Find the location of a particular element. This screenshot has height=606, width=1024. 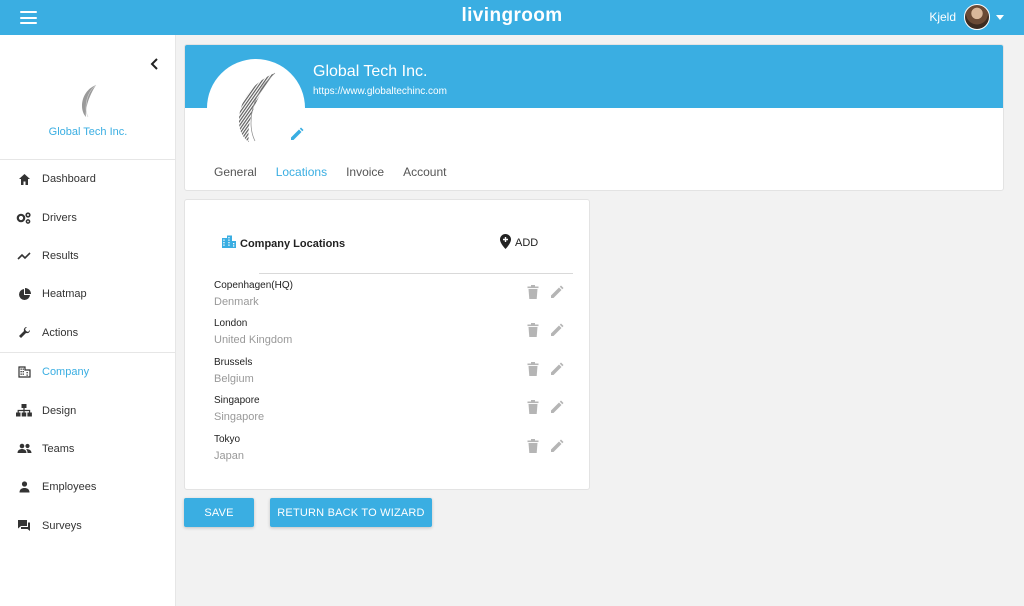

sidebar-item-actions: Actions is located at coordinates (87, 333).